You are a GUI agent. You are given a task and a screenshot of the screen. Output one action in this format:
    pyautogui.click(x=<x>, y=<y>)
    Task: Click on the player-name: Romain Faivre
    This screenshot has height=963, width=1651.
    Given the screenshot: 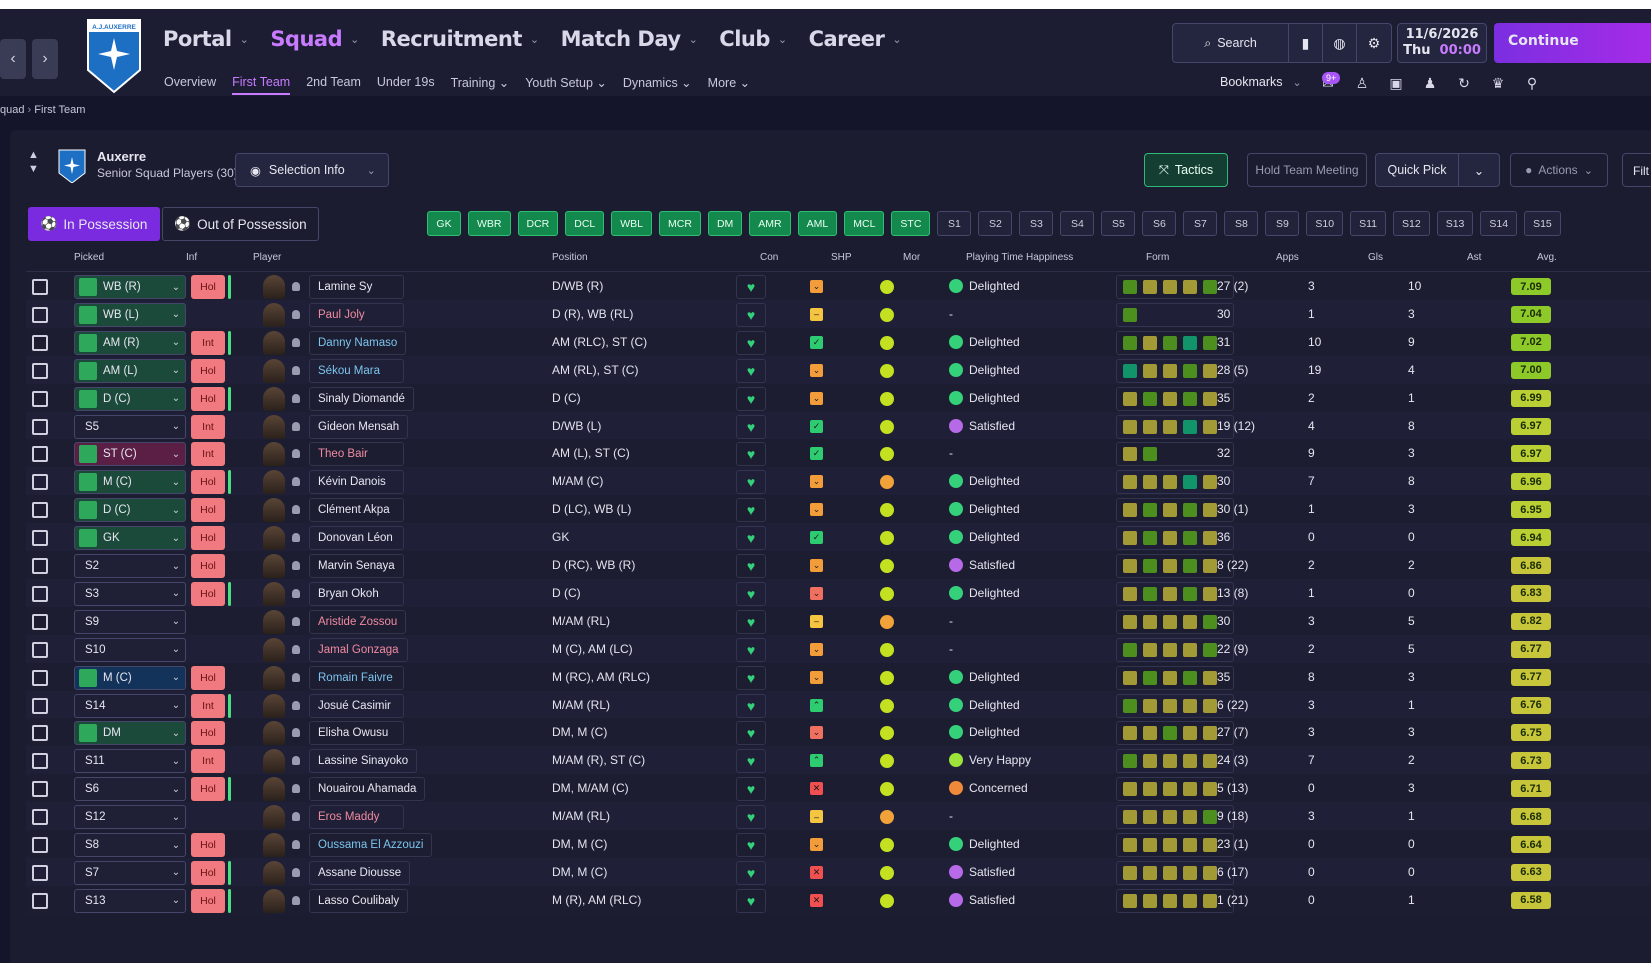 What is the action you would take?
    pyautogui.click(x=356, y=677)
    